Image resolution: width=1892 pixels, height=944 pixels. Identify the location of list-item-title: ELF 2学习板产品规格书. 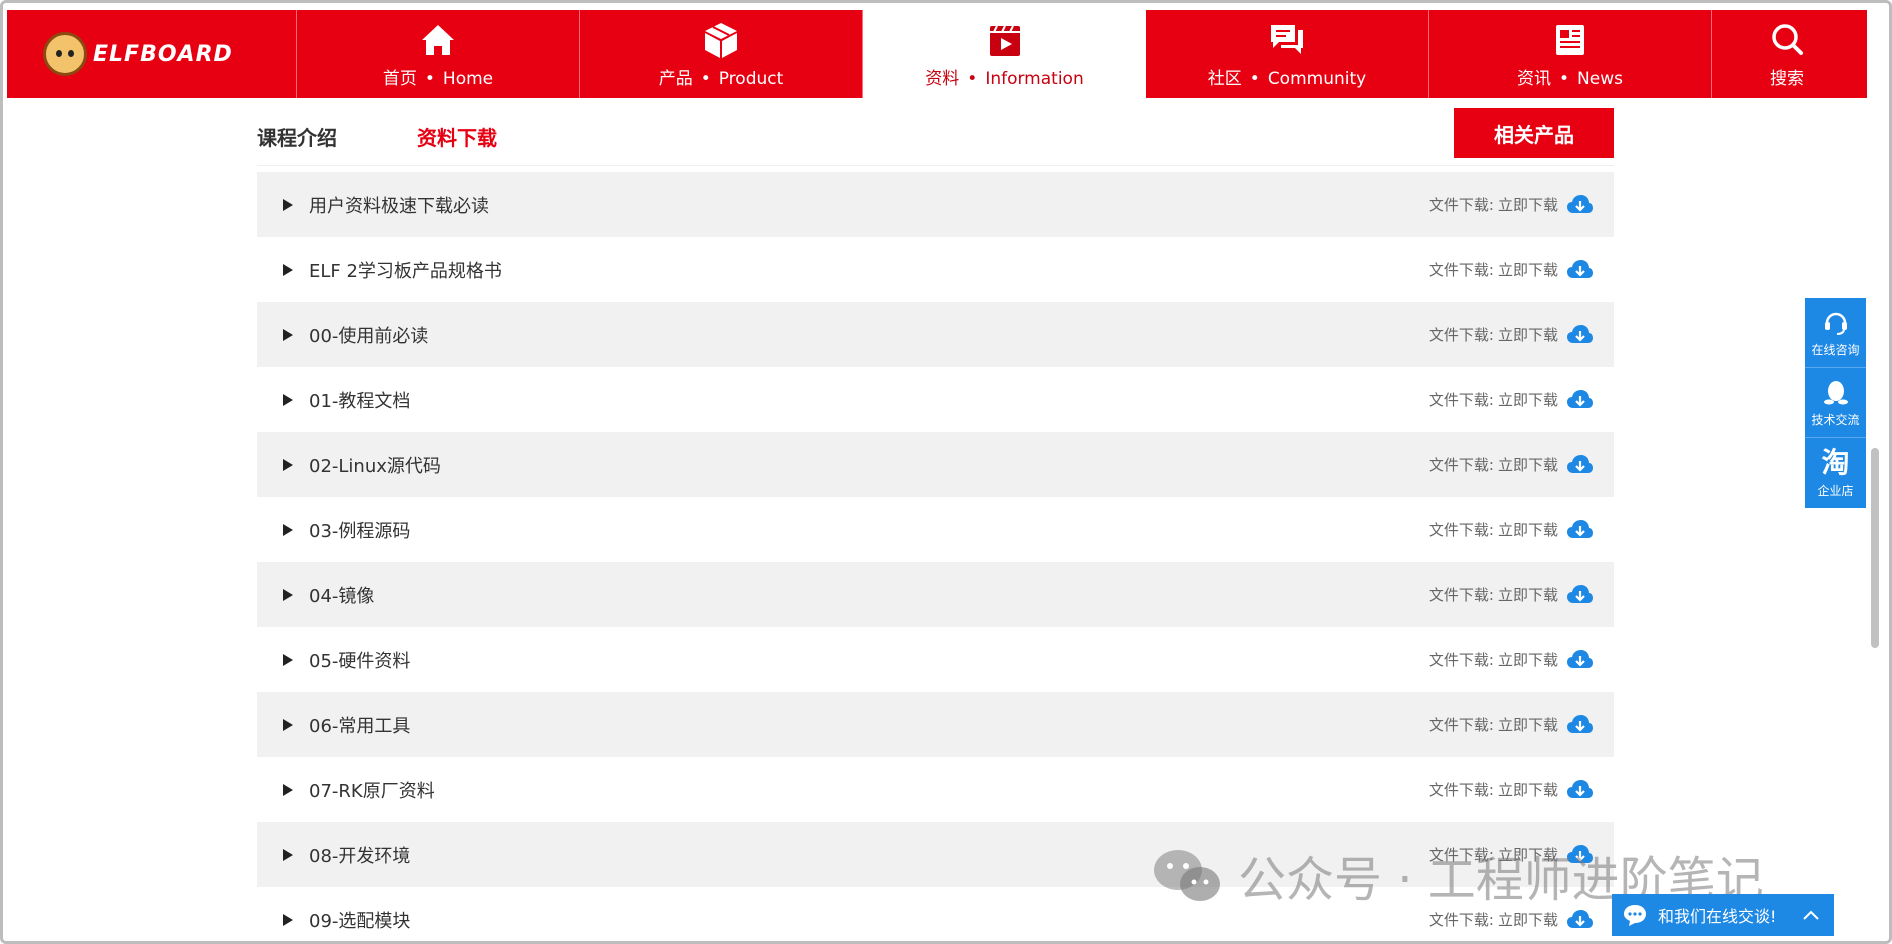
(405, 271).